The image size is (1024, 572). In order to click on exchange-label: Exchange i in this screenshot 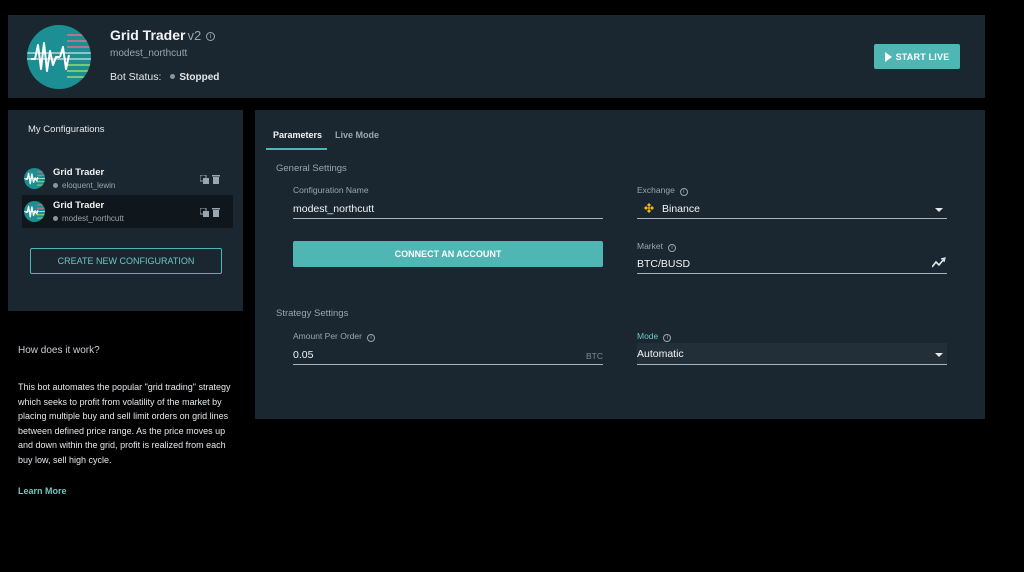, I will do `click(662, 190)`.